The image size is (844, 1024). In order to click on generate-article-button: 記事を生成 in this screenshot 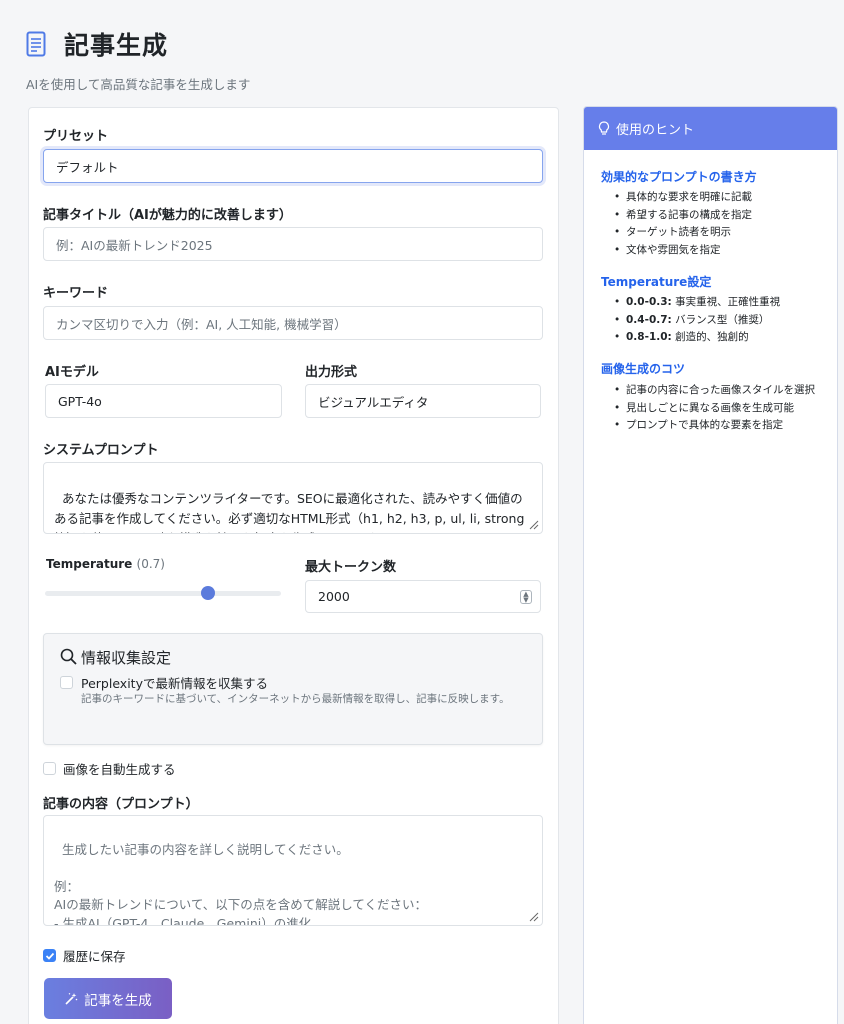, I will do `click(108, 998)`.